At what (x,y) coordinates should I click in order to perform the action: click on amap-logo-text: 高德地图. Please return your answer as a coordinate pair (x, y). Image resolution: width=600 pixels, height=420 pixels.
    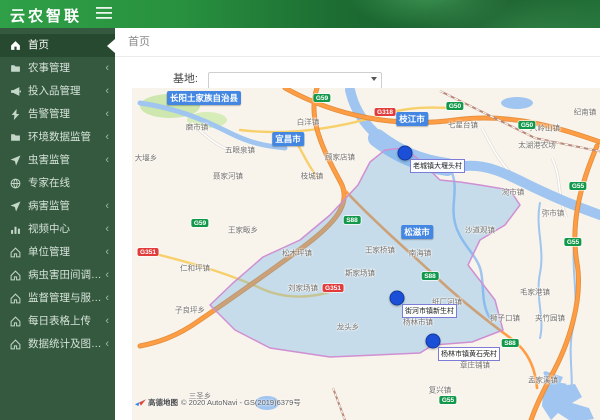
    Looking at the image, I should click on (163, 402).